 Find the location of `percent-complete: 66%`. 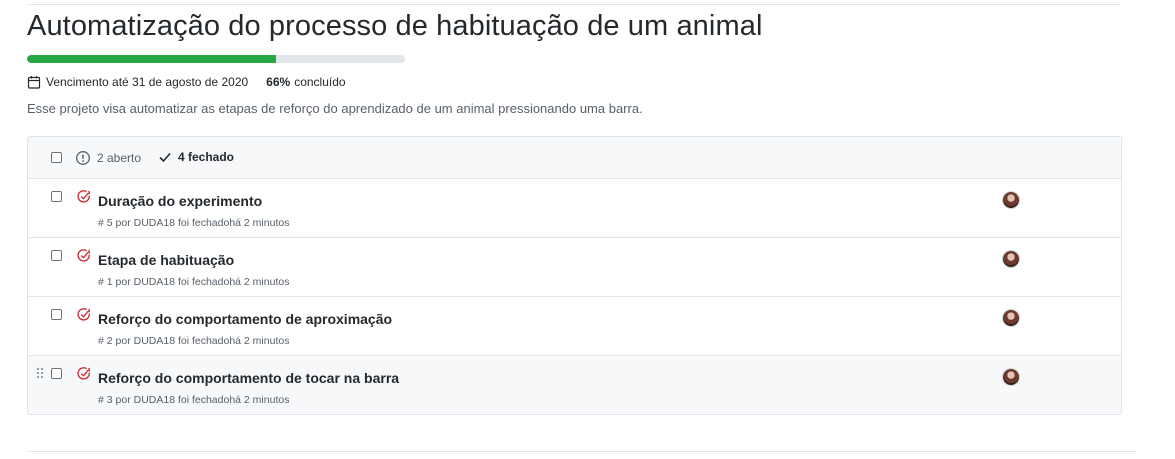

percent-complete: 66% is located at coordinates (278, 82).